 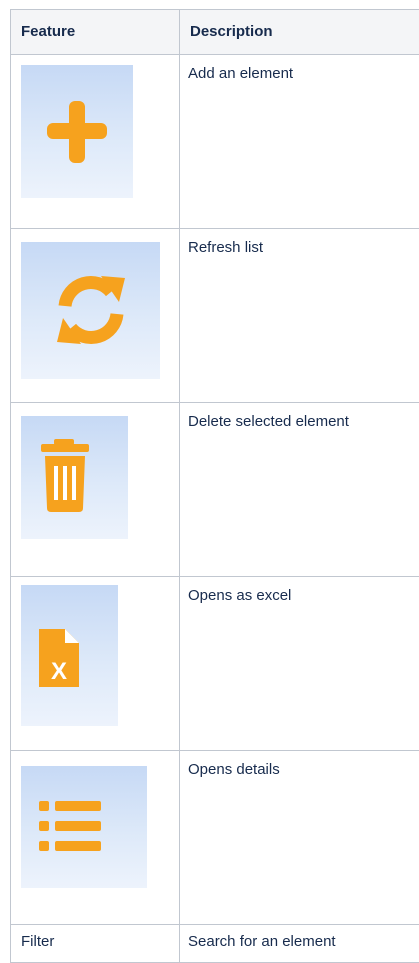 I want to click on add-button, so click(x=77, y=131).